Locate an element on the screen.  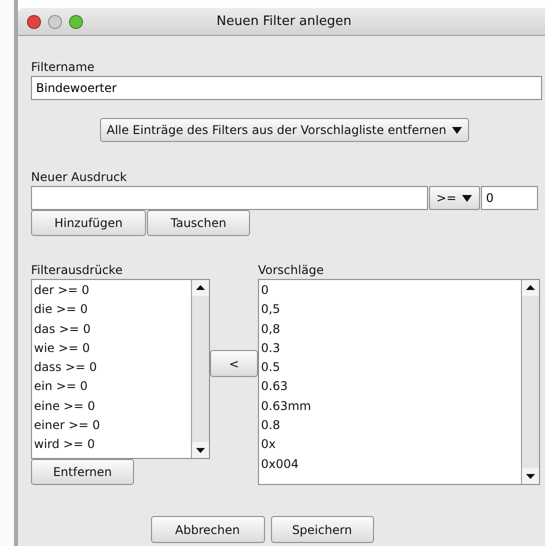
list-item: 0x is located at coordinates (390, 445).